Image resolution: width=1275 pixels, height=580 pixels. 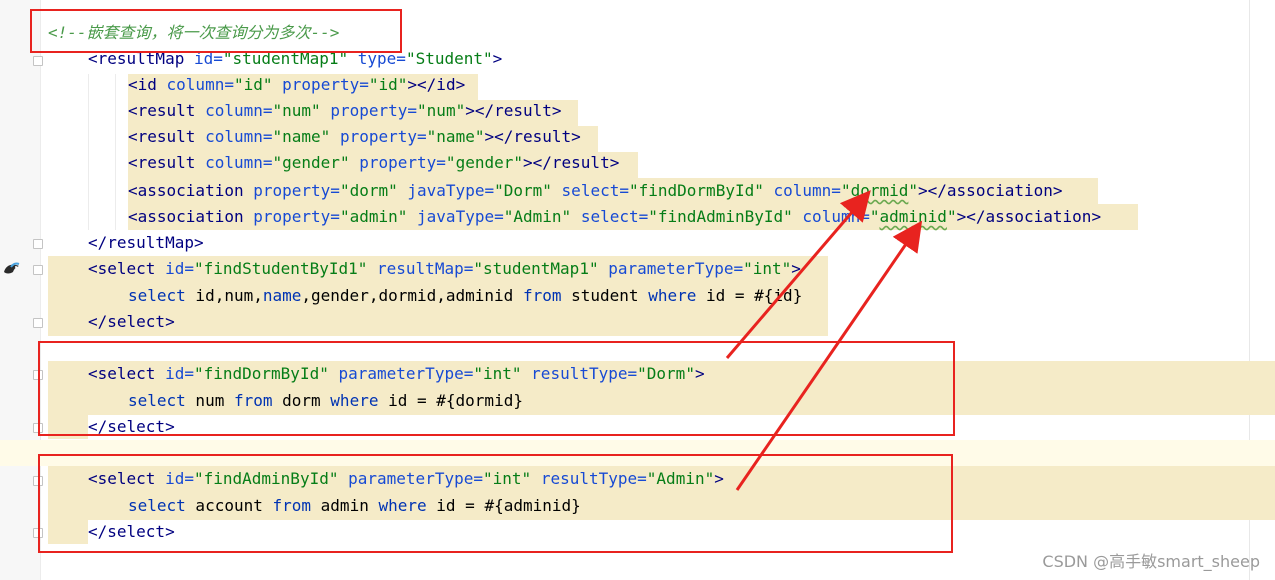 What do you see at coordinates (829, 355) in the screenshot?
I see `arrow-to-adminid` at bounding box center [829, 355].